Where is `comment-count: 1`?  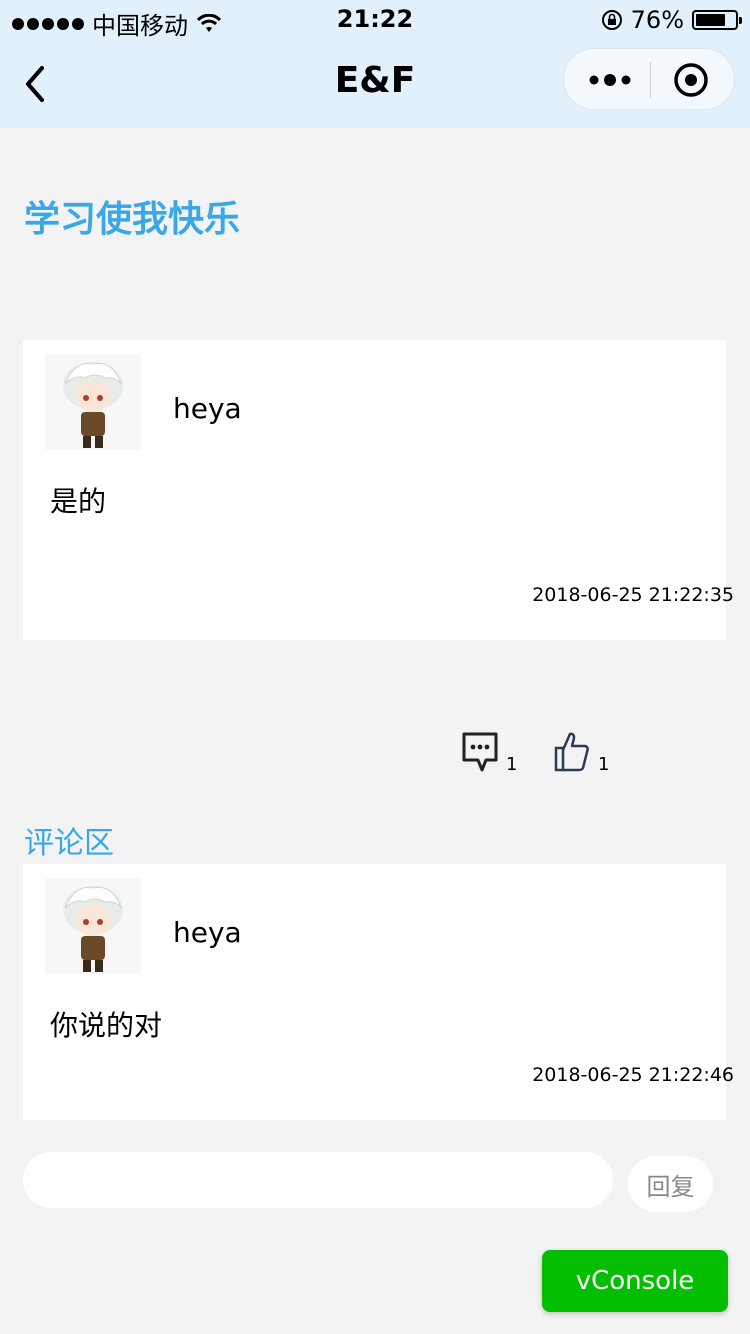
comment-count: 1 is located at coordinates (512, 764).